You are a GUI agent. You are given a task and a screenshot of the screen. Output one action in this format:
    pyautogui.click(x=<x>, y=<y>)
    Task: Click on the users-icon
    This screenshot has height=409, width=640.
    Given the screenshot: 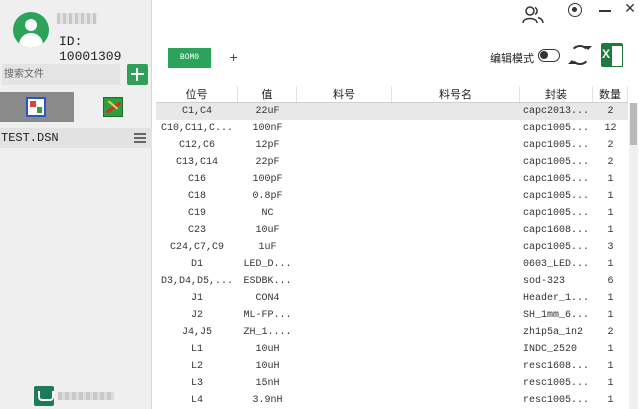 What is the action you would take?
    pyautogui.click(x=533, y=15)
    